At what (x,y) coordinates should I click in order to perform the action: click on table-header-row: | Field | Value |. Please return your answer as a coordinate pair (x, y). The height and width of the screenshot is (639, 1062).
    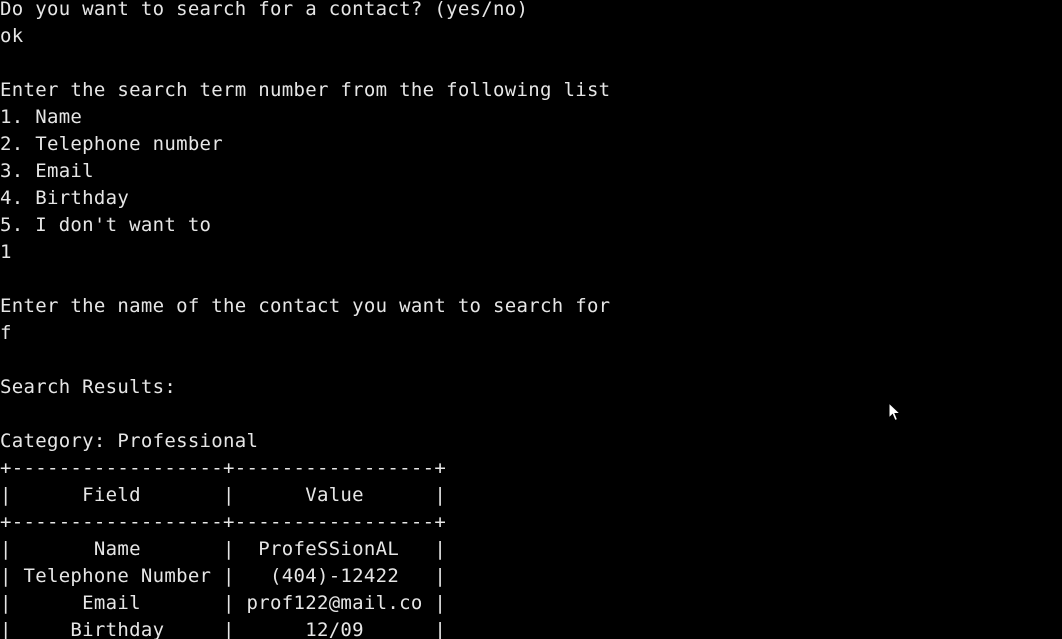
    Looking at the image, I should click on (223, 495).